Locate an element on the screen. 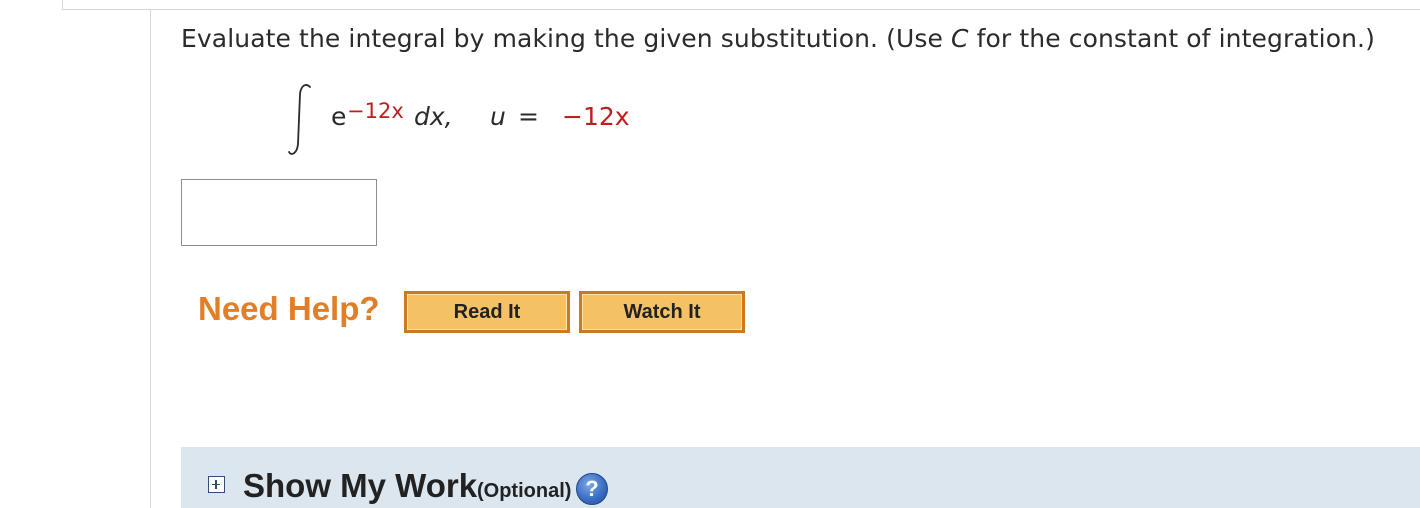  show-my-work-optional: (Optional) is located at coordinates (524, 491).